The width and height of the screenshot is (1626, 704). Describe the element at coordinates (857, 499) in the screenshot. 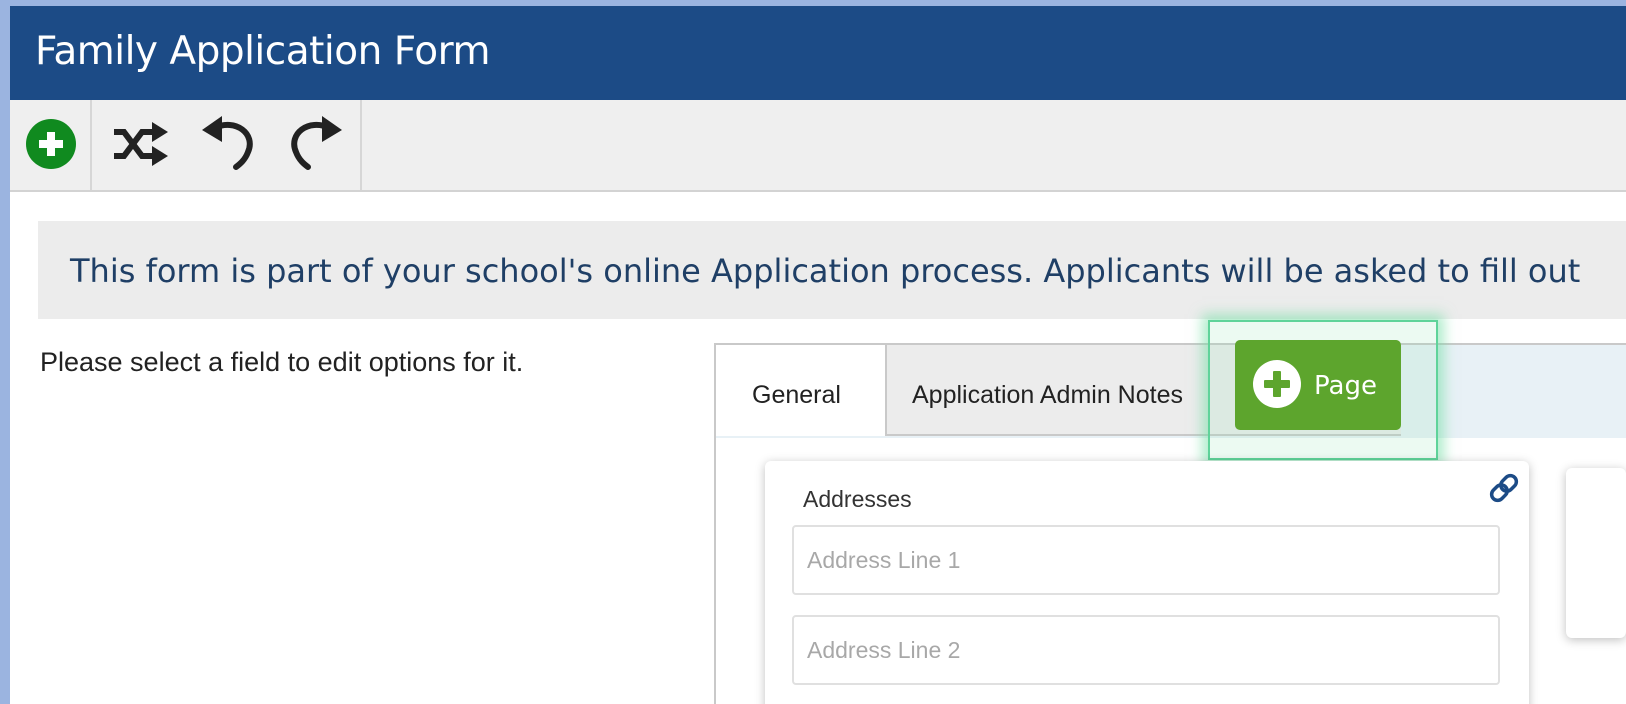

I see `addresses-label: Addresses` at that location.